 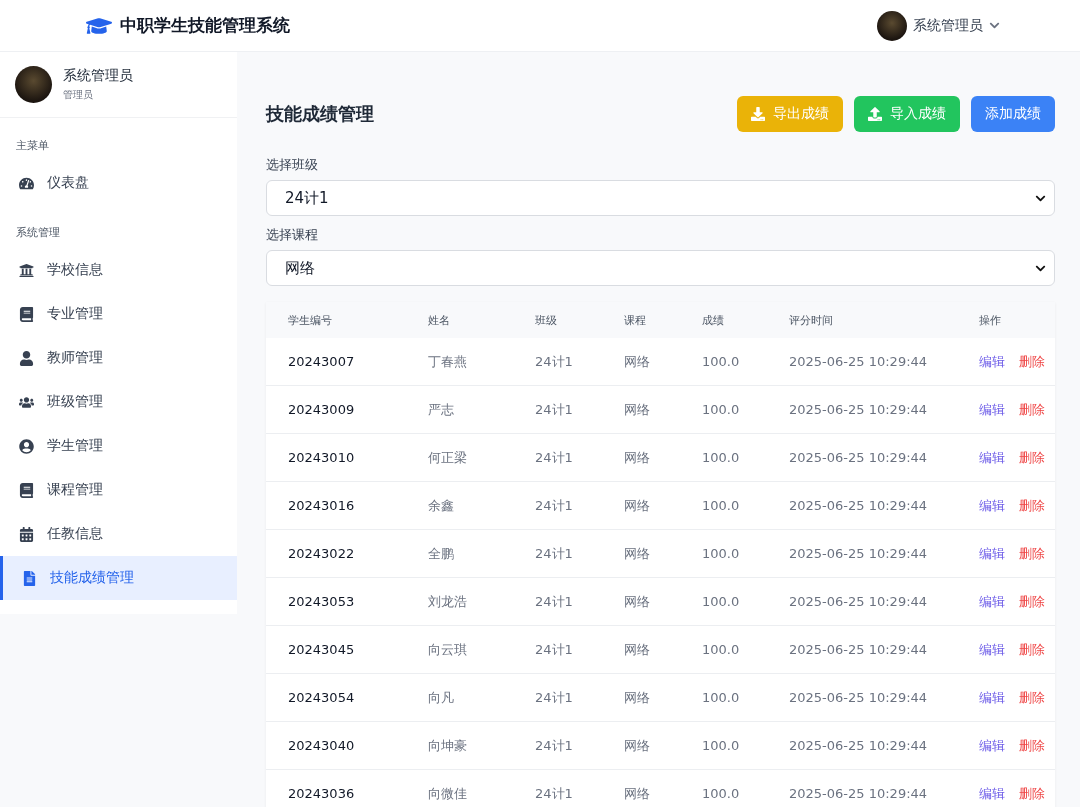 What do you see at coordinates (938, 25) in the screenshot?
I see `user-menu: 系统管理员` at bounding box center [938, 25].